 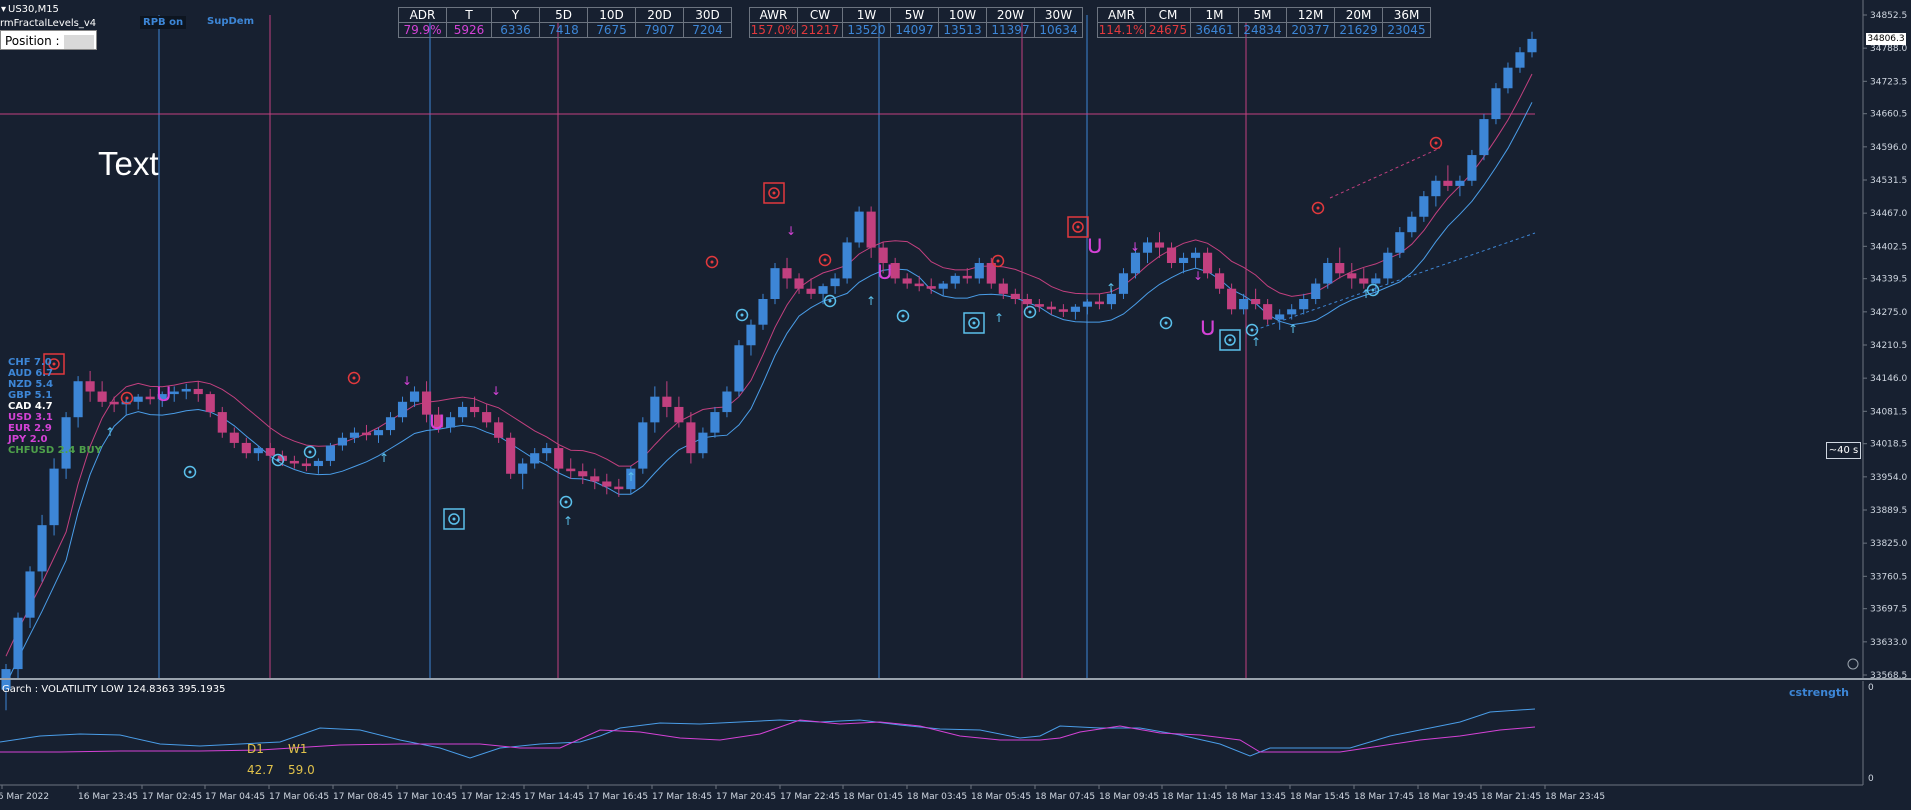 I want to click on strength-row: JPY 2.0, so click(x=28, y=439).